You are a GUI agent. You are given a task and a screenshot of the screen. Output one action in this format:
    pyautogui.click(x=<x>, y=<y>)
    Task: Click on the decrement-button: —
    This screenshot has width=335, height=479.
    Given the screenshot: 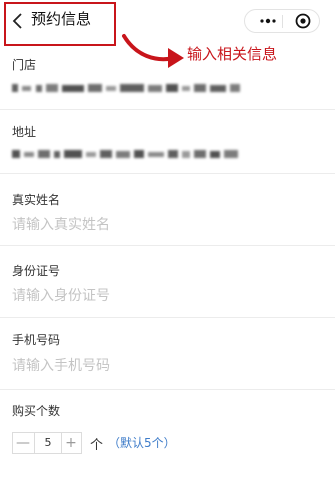 What is the action you would take?
    pyautogui.click(x=23, y=443)
    